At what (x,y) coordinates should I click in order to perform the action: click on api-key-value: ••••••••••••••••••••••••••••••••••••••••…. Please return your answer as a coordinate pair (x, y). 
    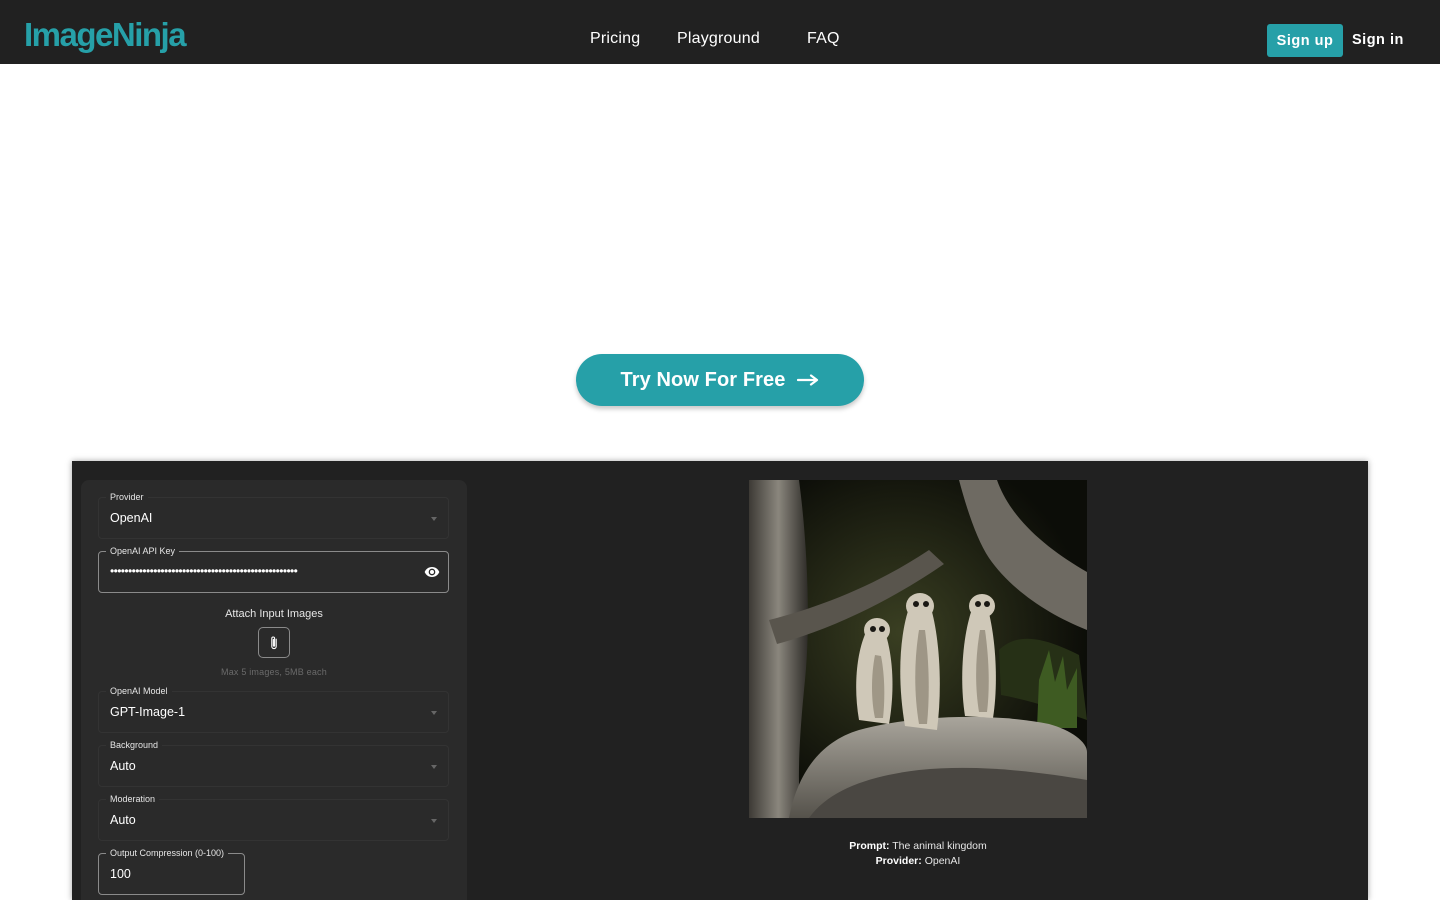
    Looking at the image, I should click on (204, 571).